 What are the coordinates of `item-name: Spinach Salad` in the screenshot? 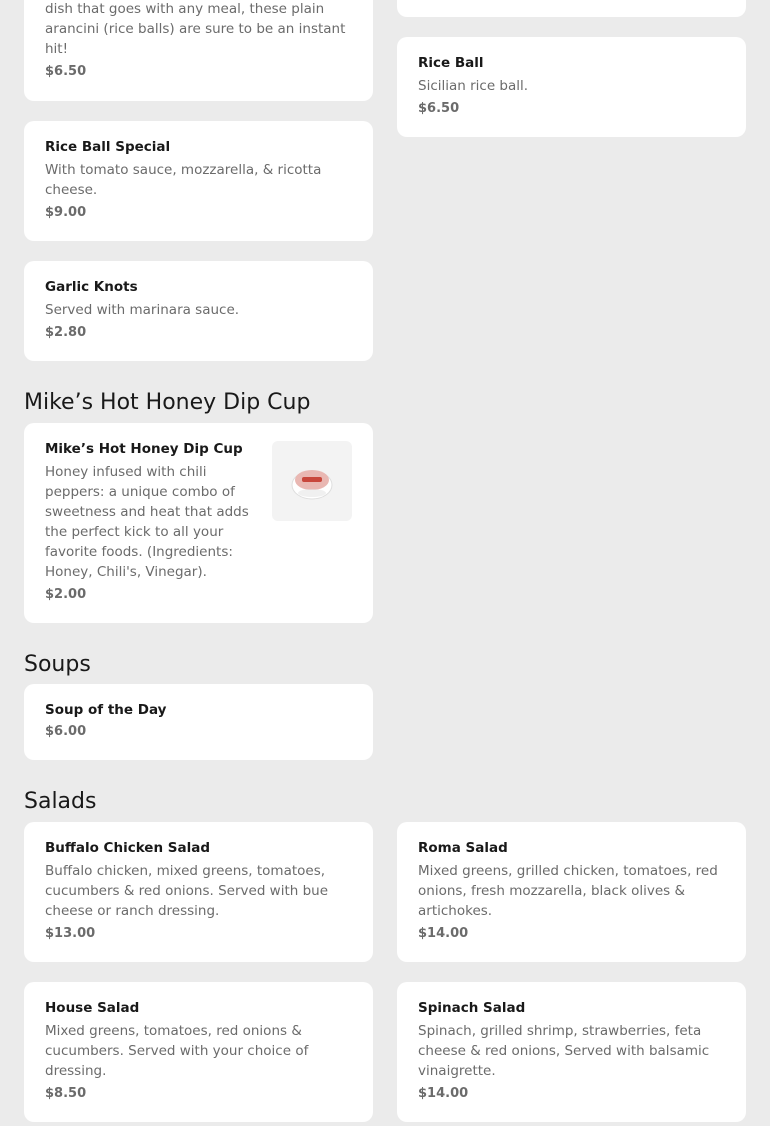 It's located at (472, 1008).